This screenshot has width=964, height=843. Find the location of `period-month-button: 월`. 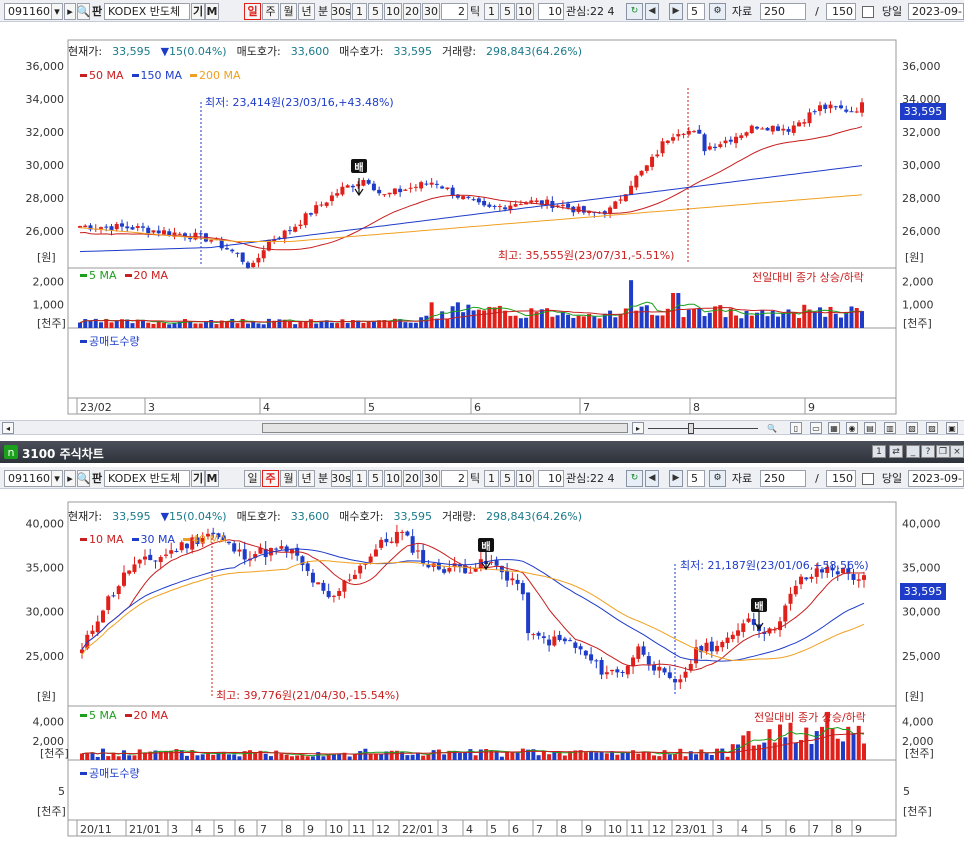

period-month-button: 월 is located at coordinates (288, 11).